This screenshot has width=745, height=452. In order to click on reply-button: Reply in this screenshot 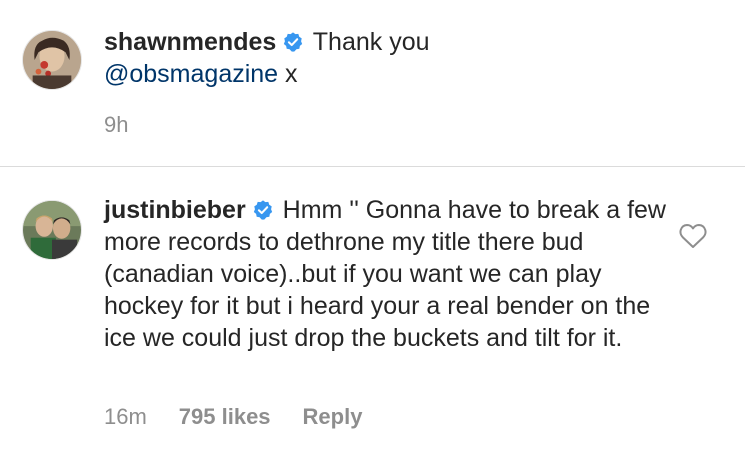, I will do `click(333, 417)`.